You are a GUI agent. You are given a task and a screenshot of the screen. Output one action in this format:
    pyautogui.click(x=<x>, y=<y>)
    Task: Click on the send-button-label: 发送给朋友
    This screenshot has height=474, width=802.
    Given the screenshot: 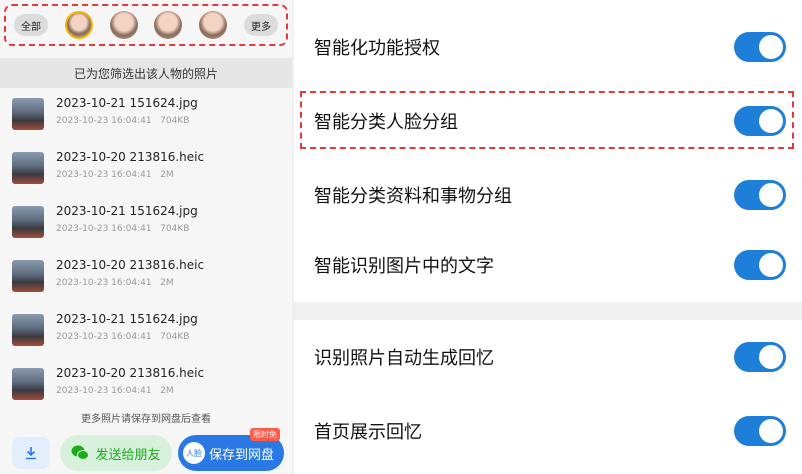 What is the action you would take?
    pyautogui.click(x=128, y=455)
    